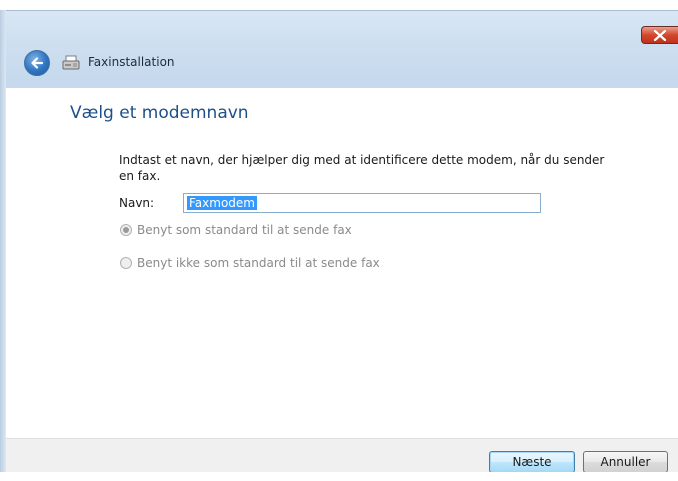 This screenshot has width=678, height=481. I want to click on bottom-edge, so click(339, 476).